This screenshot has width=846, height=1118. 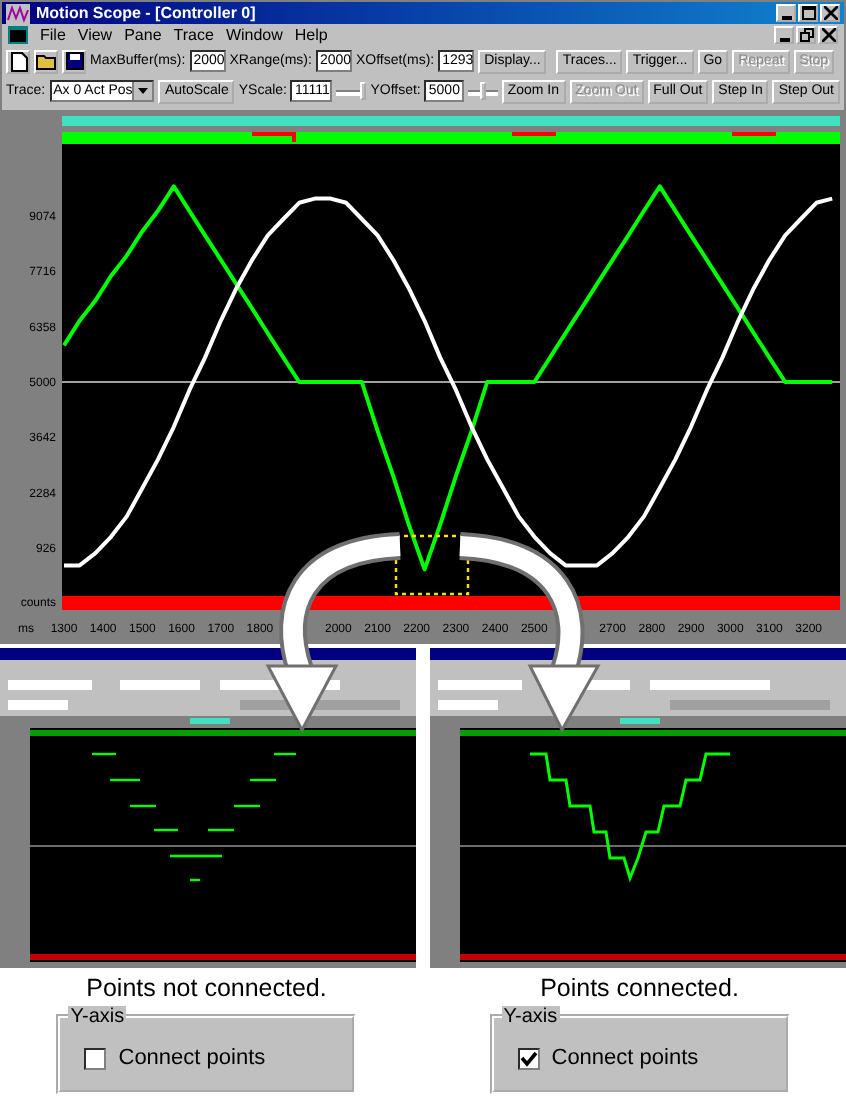 What do you see at coordinates (143, 35) in the screenshot?
I see `menu-item: Pane` at bounding box center [143, 35].